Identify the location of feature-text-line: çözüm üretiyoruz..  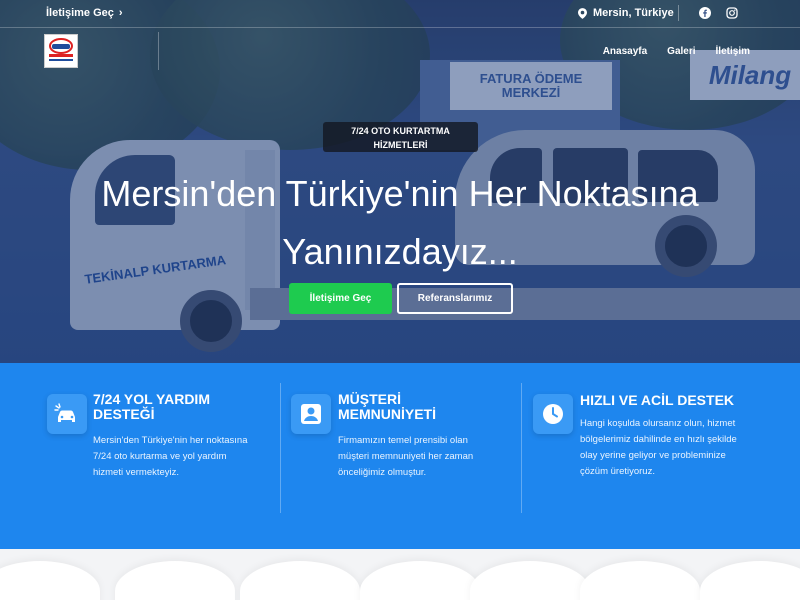
(617, 471).